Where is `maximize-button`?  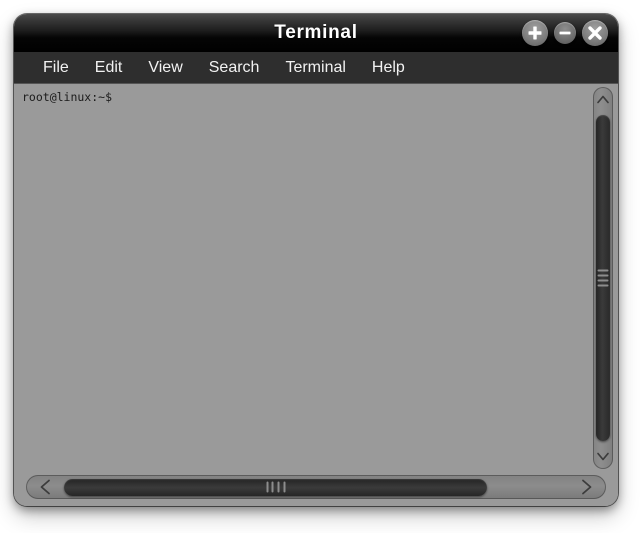
maximize-button is located at coordinates (535, 33).